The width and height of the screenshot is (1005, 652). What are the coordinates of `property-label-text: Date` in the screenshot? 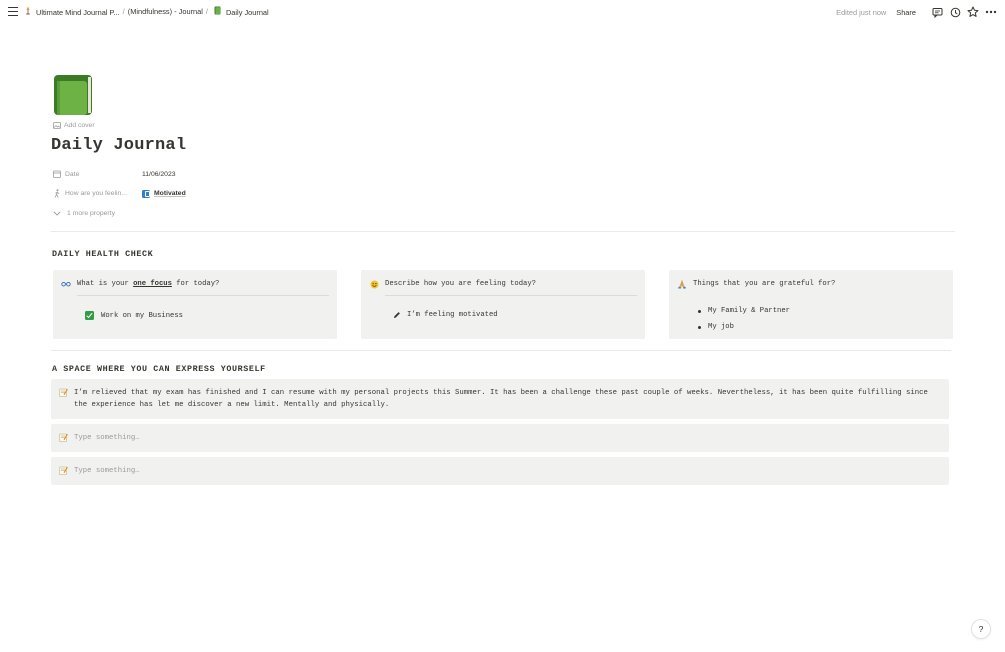 It's located at (72, 174).